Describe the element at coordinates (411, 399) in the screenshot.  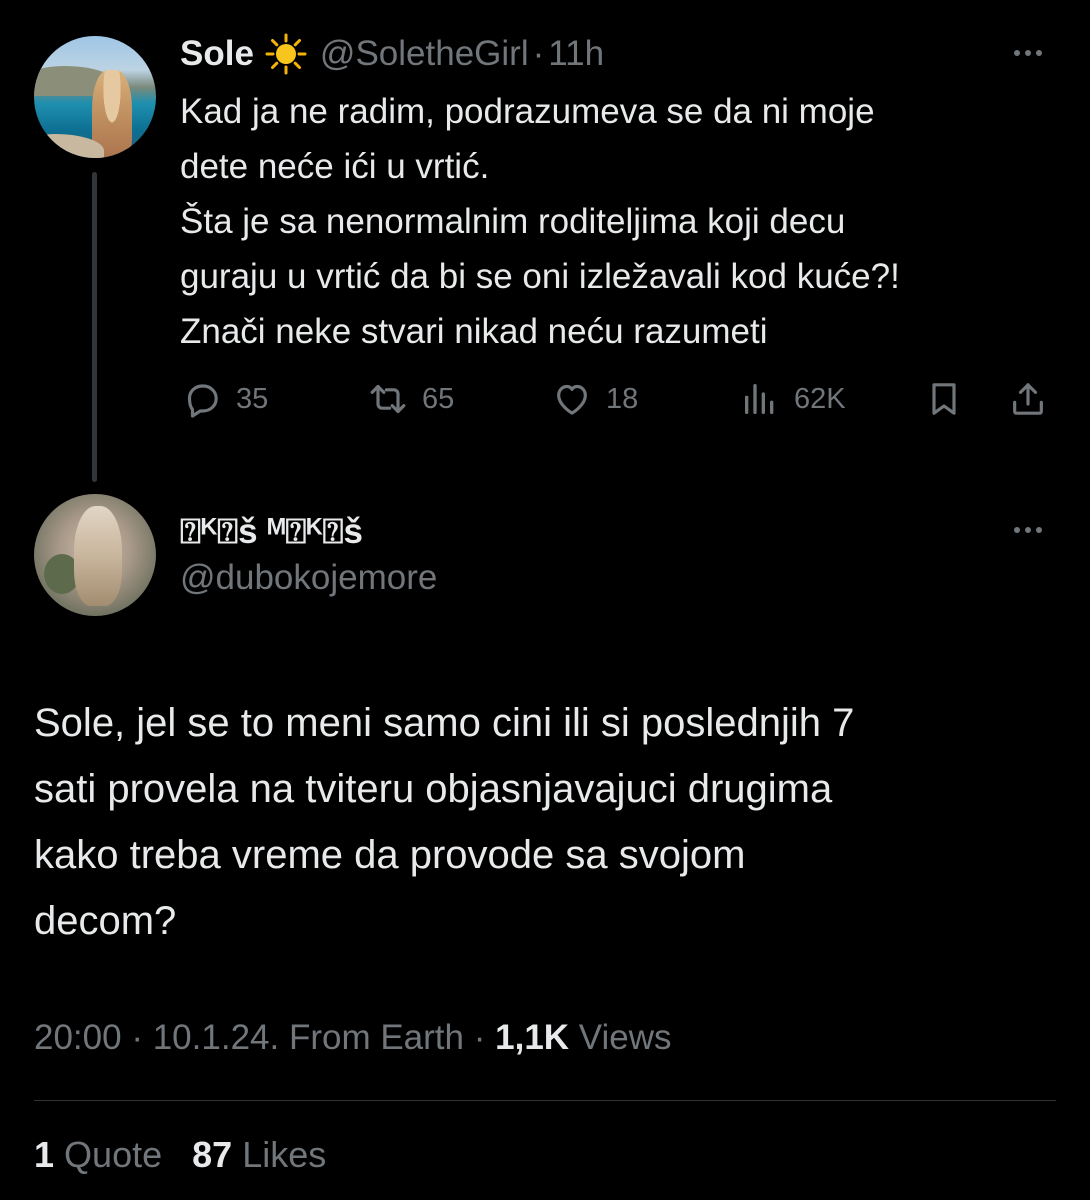
I see `retweet-button: 65` at that location.